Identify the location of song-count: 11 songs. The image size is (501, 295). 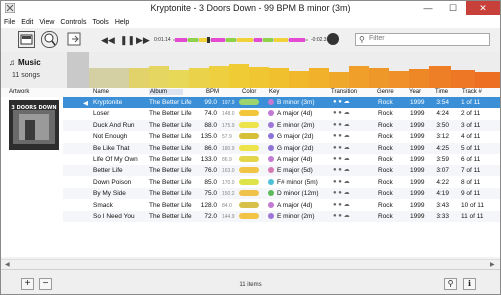
(26, 75).